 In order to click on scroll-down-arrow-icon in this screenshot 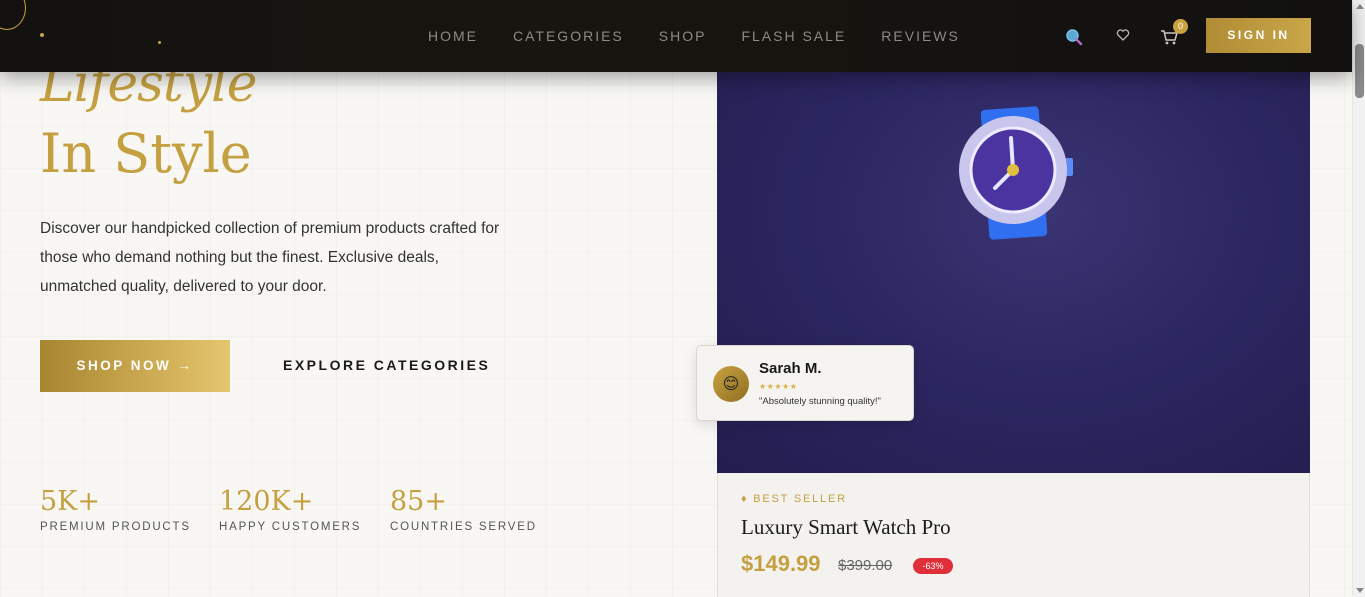, I will do `click(1360, 590)`.